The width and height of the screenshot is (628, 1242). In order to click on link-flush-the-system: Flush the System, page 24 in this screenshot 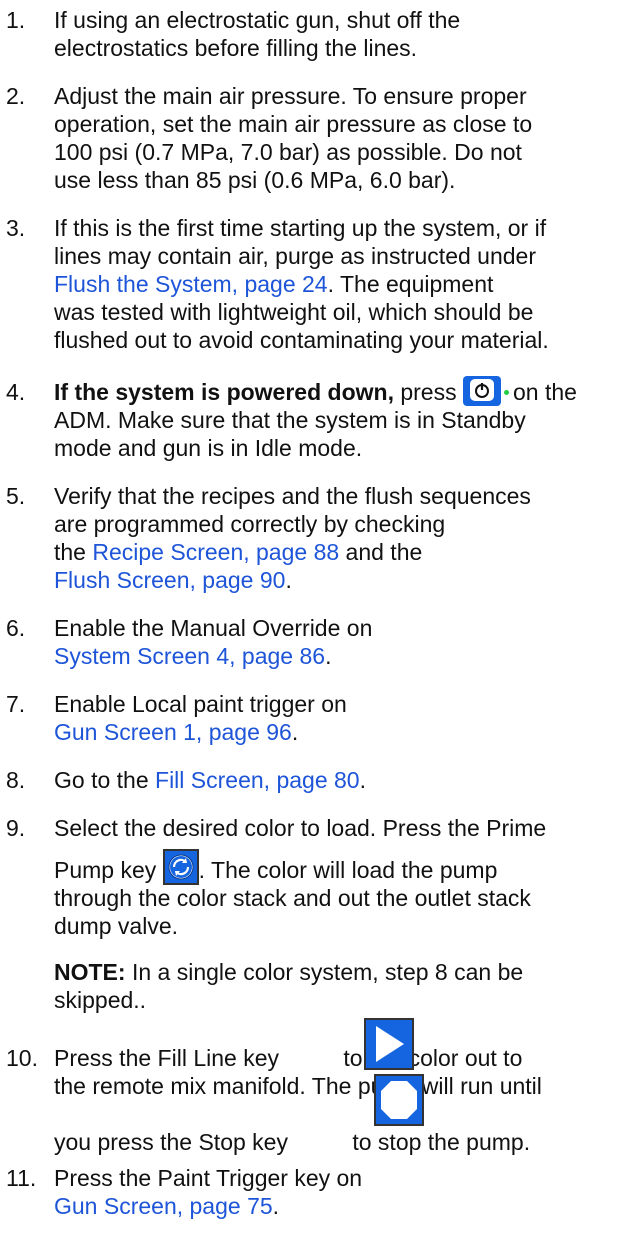, I will do `click(191, 284)`.